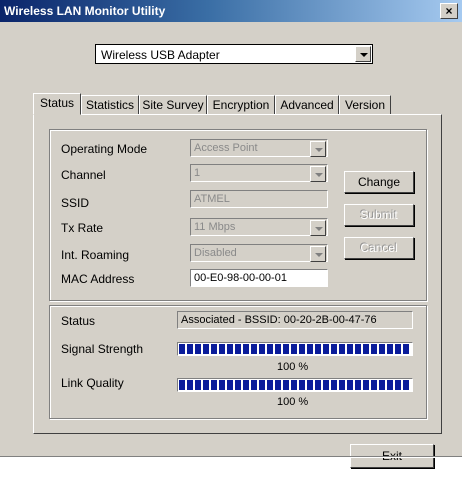  I want to click on tab-status: Status, so click(57, 104).